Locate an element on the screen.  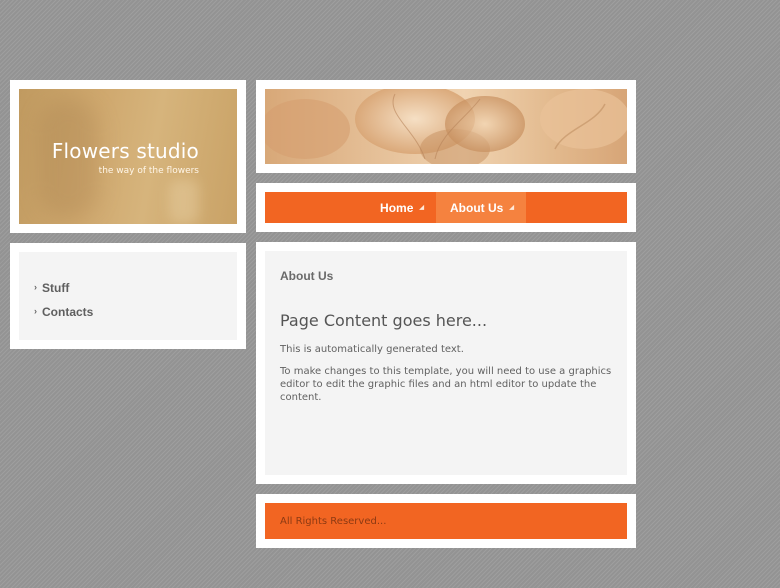
nav-home-label: Home is located at coordinates (397, 207).